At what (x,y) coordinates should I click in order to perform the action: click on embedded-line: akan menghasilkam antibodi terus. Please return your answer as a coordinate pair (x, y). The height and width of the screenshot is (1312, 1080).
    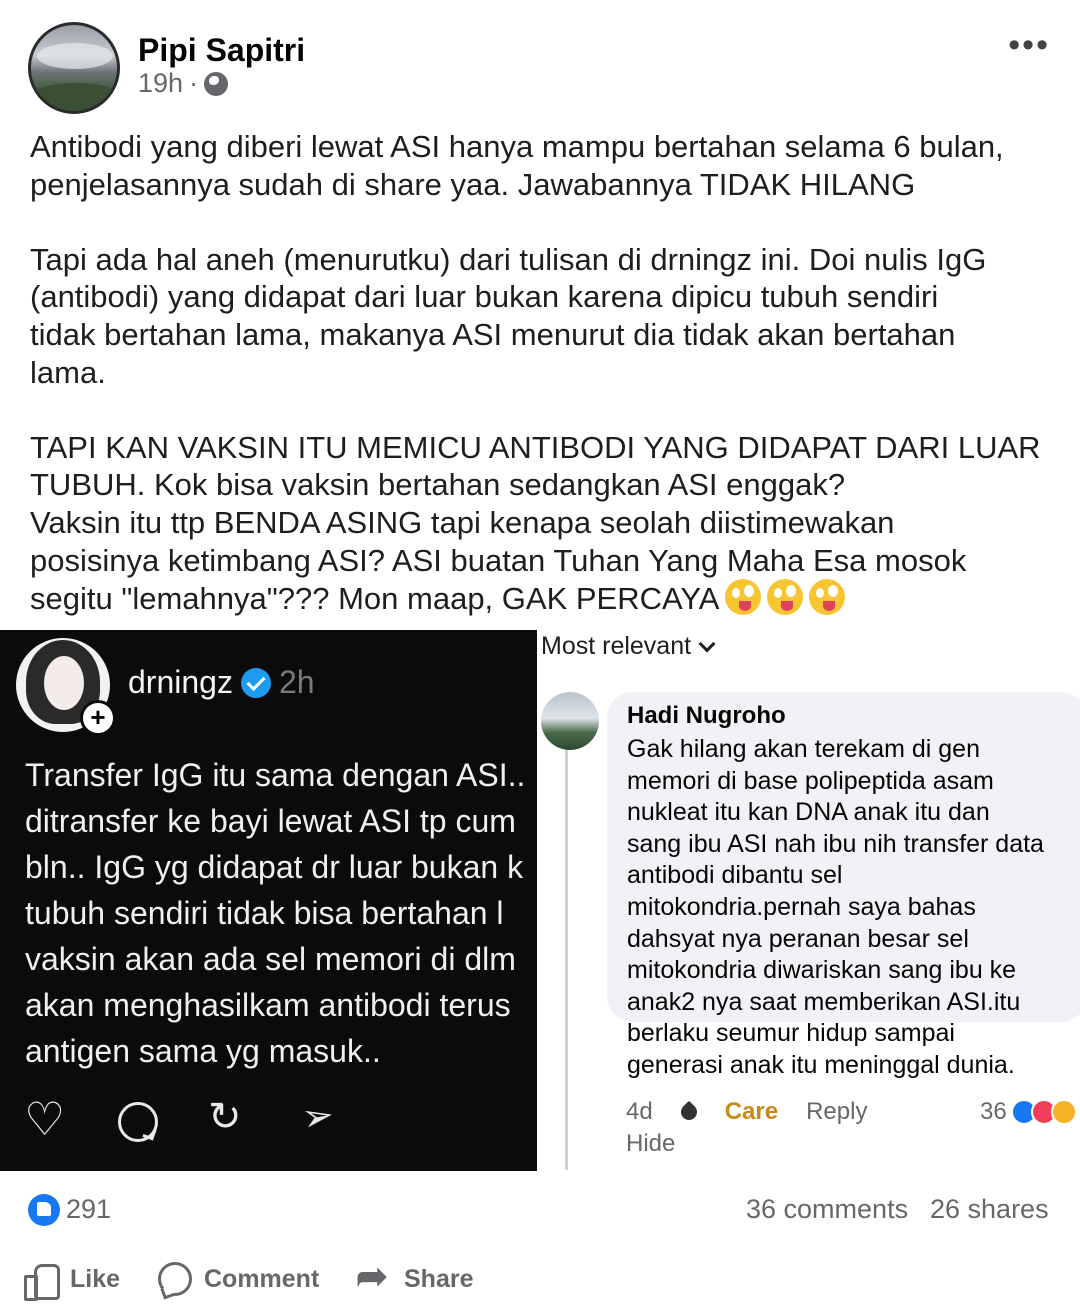
    Looking at the image, I should click on (268, 1005).